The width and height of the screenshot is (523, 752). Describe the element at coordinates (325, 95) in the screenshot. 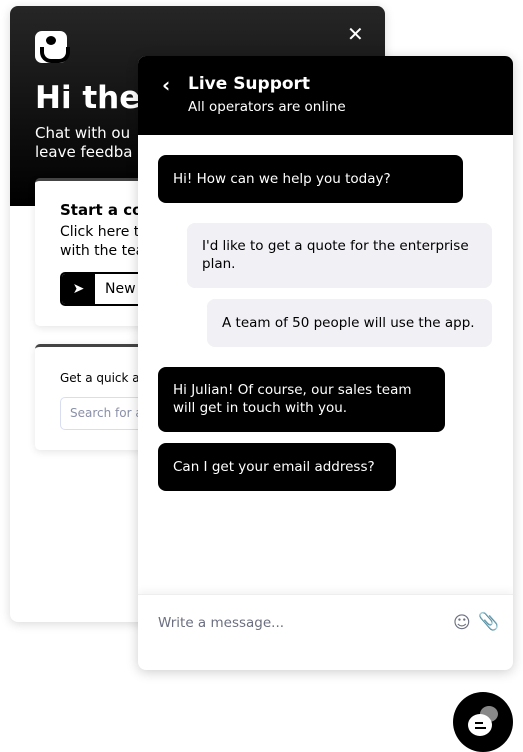

I see `chat-header: ‹ Live Support All operators are online` at that location.